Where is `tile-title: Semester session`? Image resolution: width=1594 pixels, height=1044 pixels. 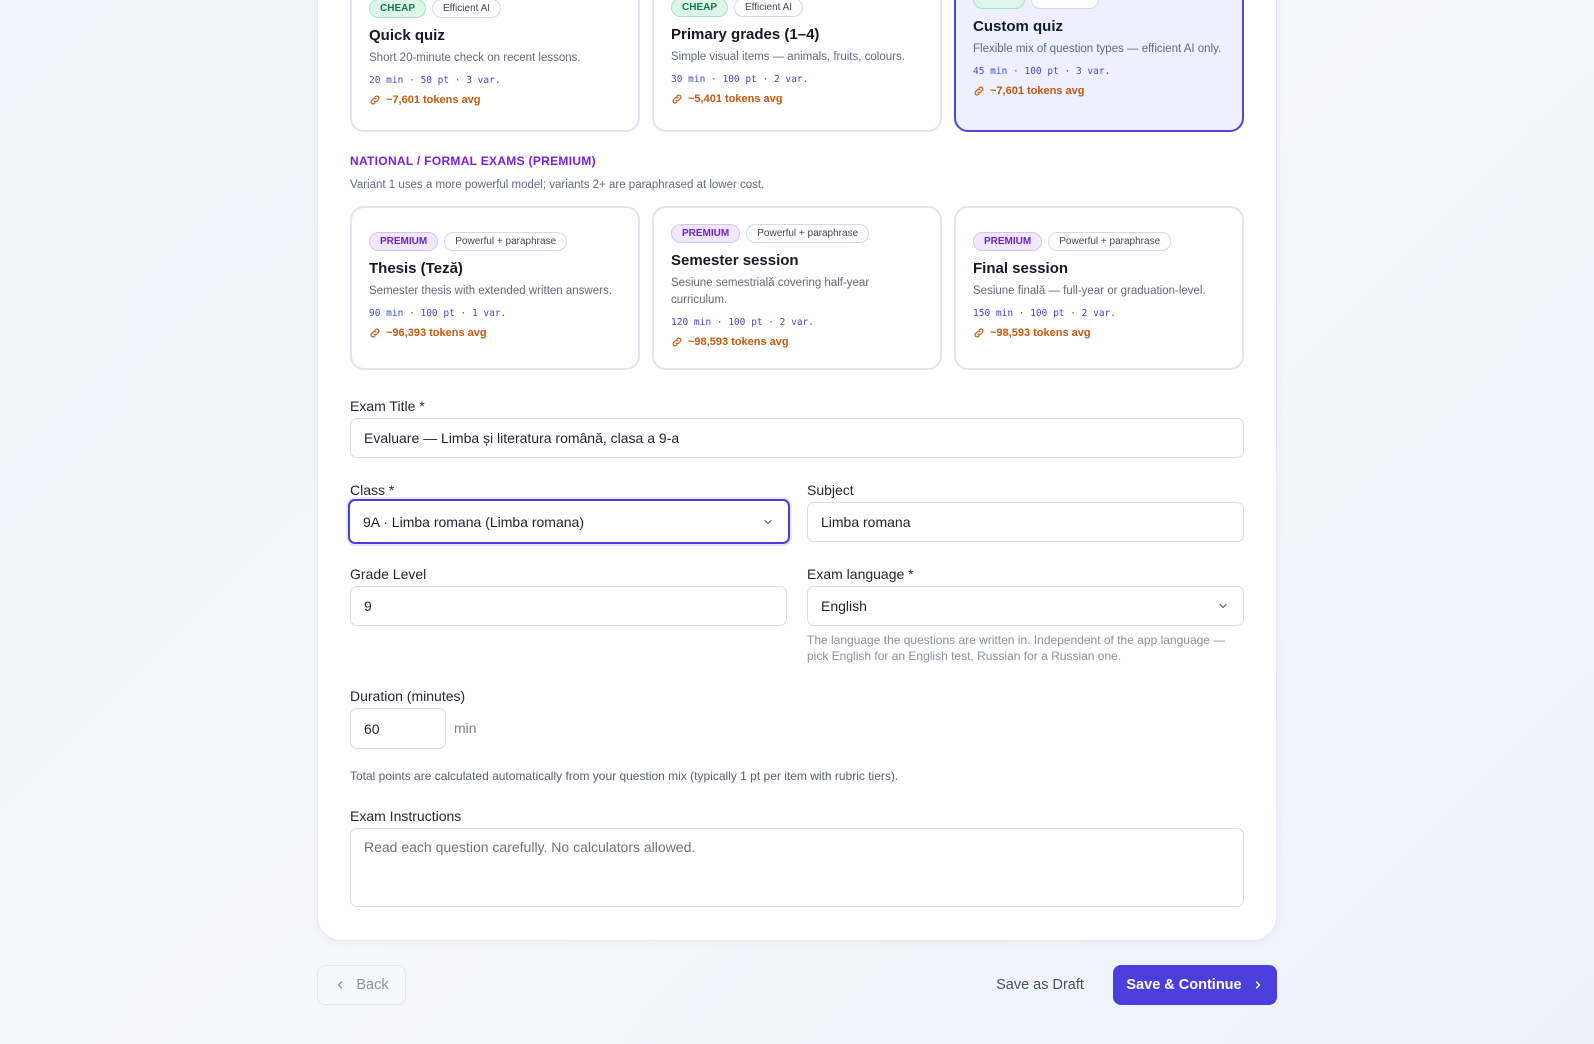
tile-title: Semester session is located at coordinates (735, 260).